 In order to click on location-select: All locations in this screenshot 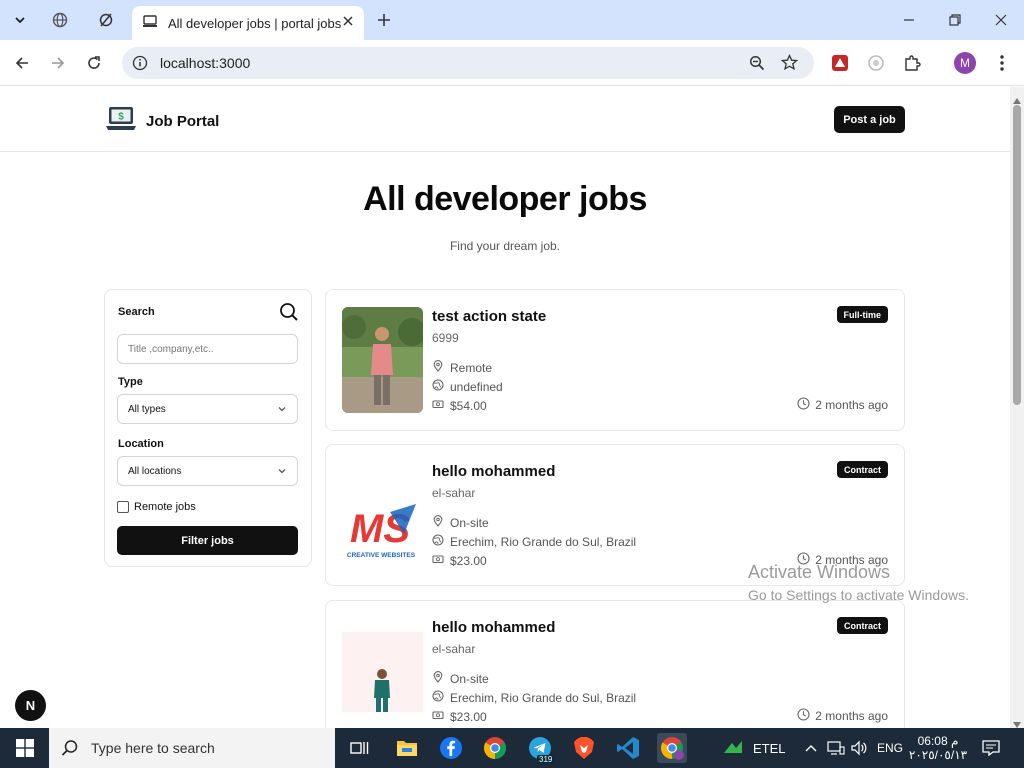, I will do `click(207, 471)`.